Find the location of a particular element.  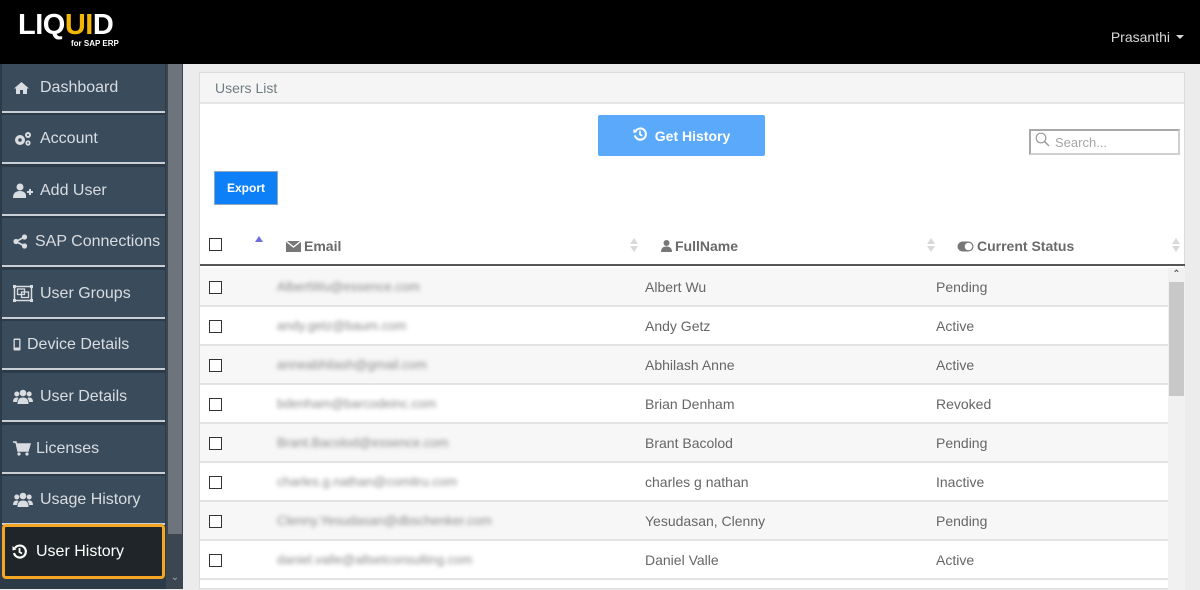

sidebar-item-device-details: Device Details is located at coordinates (83, 345).